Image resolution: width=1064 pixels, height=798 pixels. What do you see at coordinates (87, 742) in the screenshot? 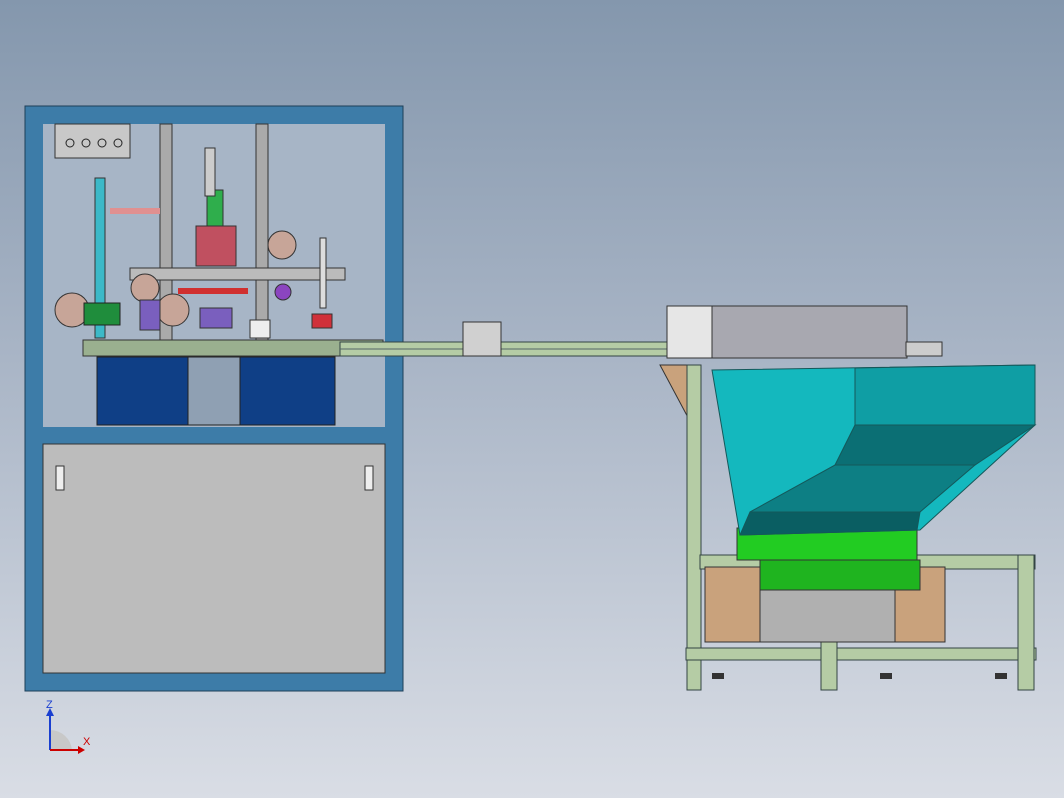
I see `axis-x-label: X` at bounding box center [87, 742].